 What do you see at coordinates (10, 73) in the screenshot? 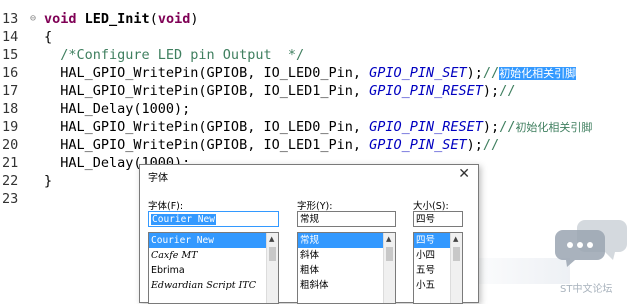
I see `line-number: 16` at bounding box center [10, 73].